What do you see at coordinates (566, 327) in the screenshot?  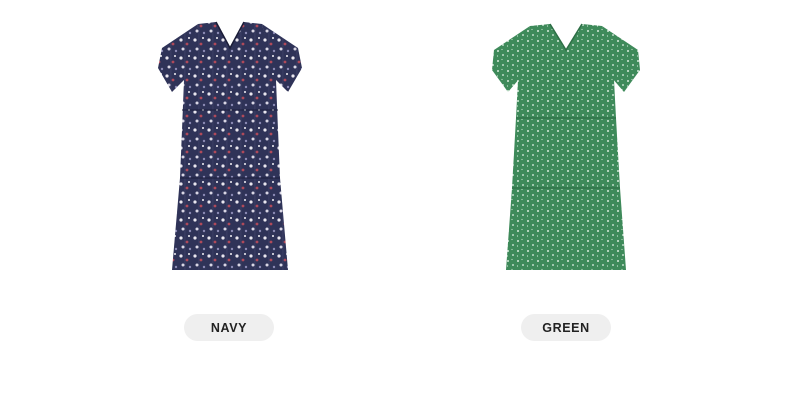 I see `variant-label-green: GREEN` at bounding box center [566, 327].